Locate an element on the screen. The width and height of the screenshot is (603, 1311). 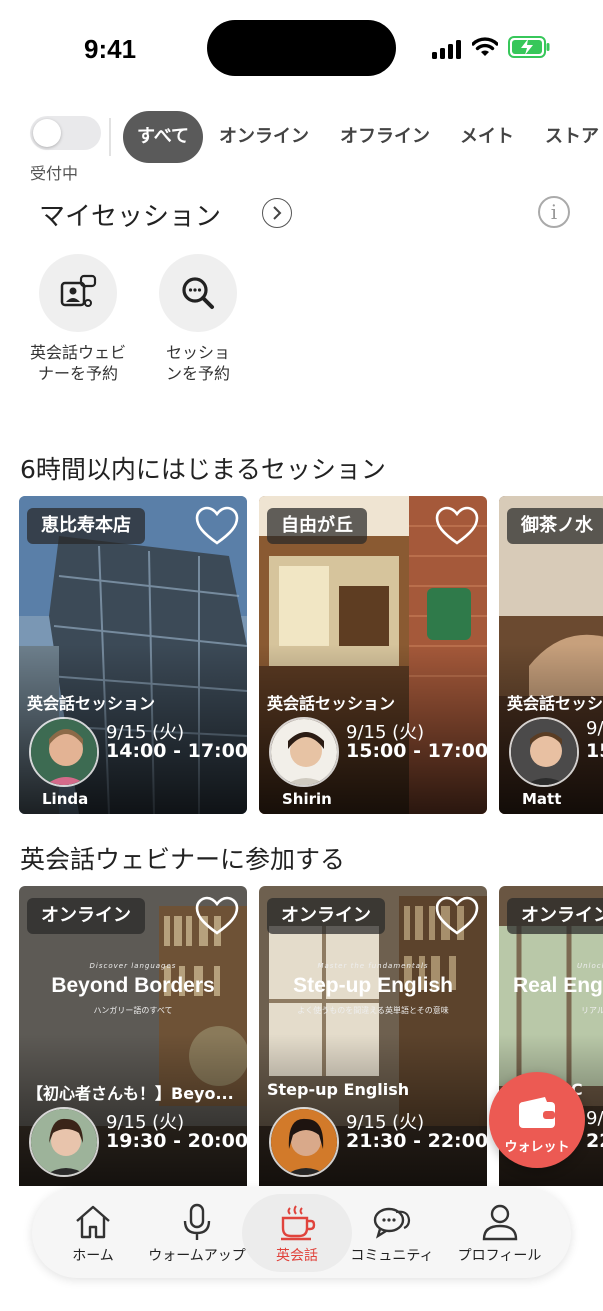
coffee-cup-icon is located at coordinates (298, 1223).